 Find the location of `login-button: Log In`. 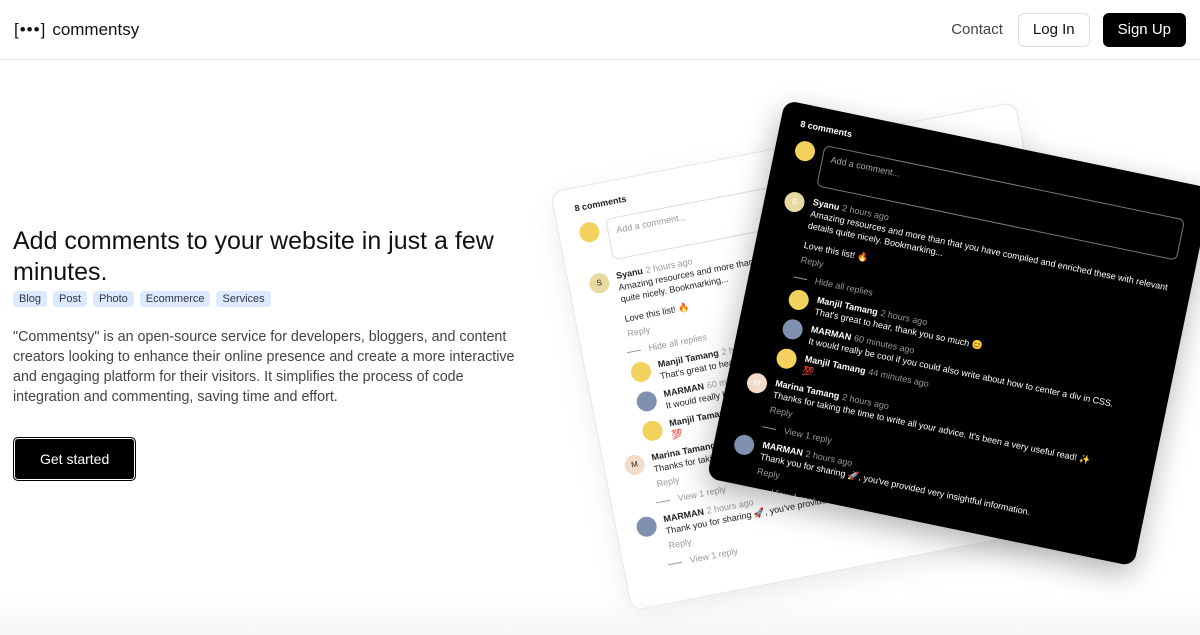

login-button: Log In is located at coordinates (1053, 29).